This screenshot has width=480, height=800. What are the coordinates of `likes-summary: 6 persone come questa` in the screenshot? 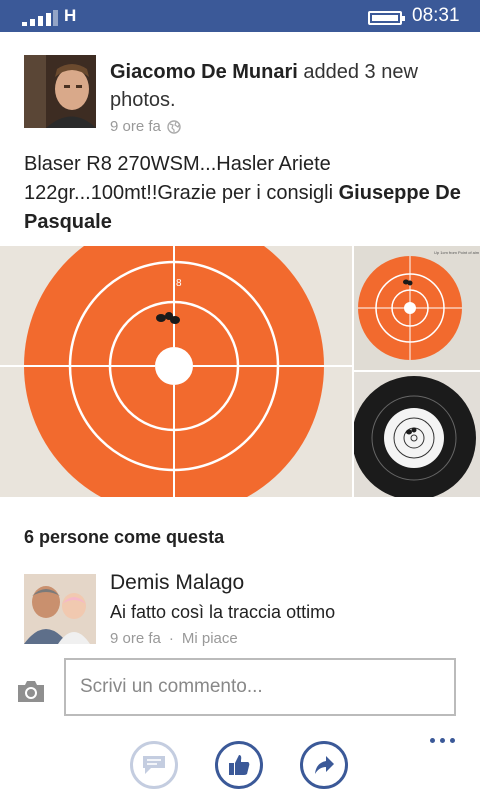 It's located at (124, 537).